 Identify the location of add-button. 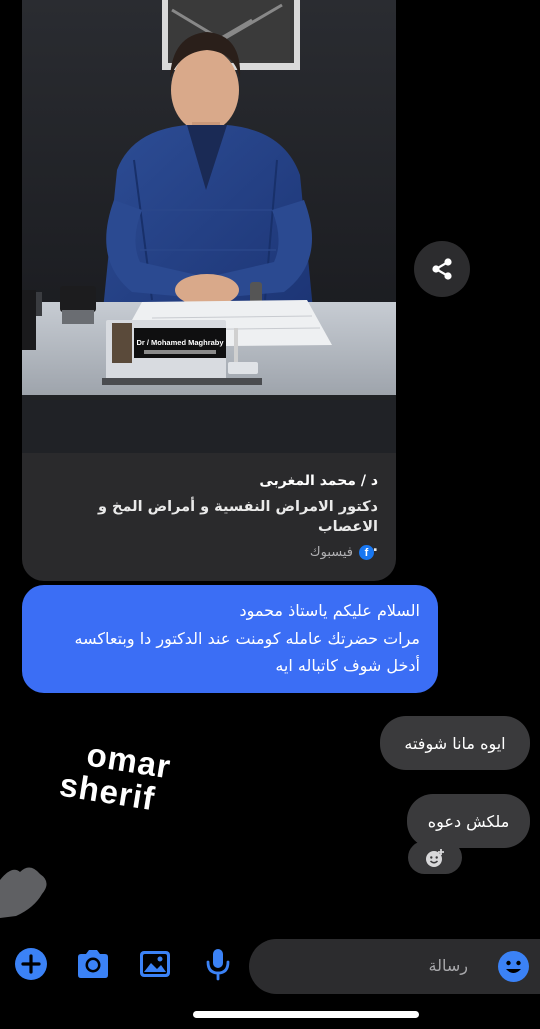
(31, 964).